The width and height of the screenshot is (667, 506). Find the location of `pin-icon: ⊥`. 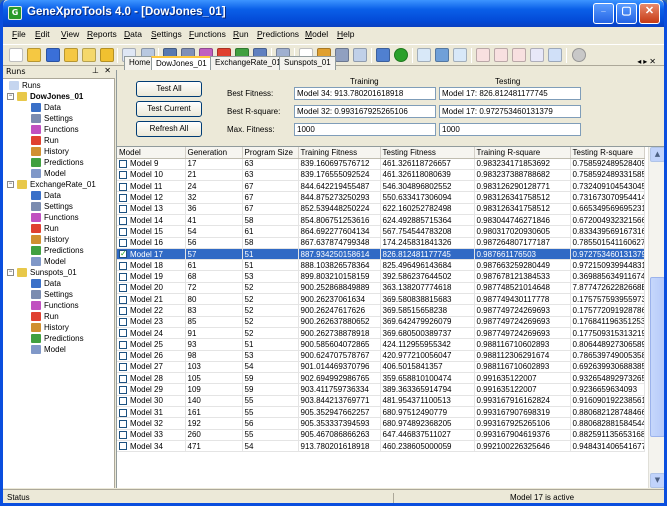

pin-icon: ⊥ is located at coordinates (95, 70).